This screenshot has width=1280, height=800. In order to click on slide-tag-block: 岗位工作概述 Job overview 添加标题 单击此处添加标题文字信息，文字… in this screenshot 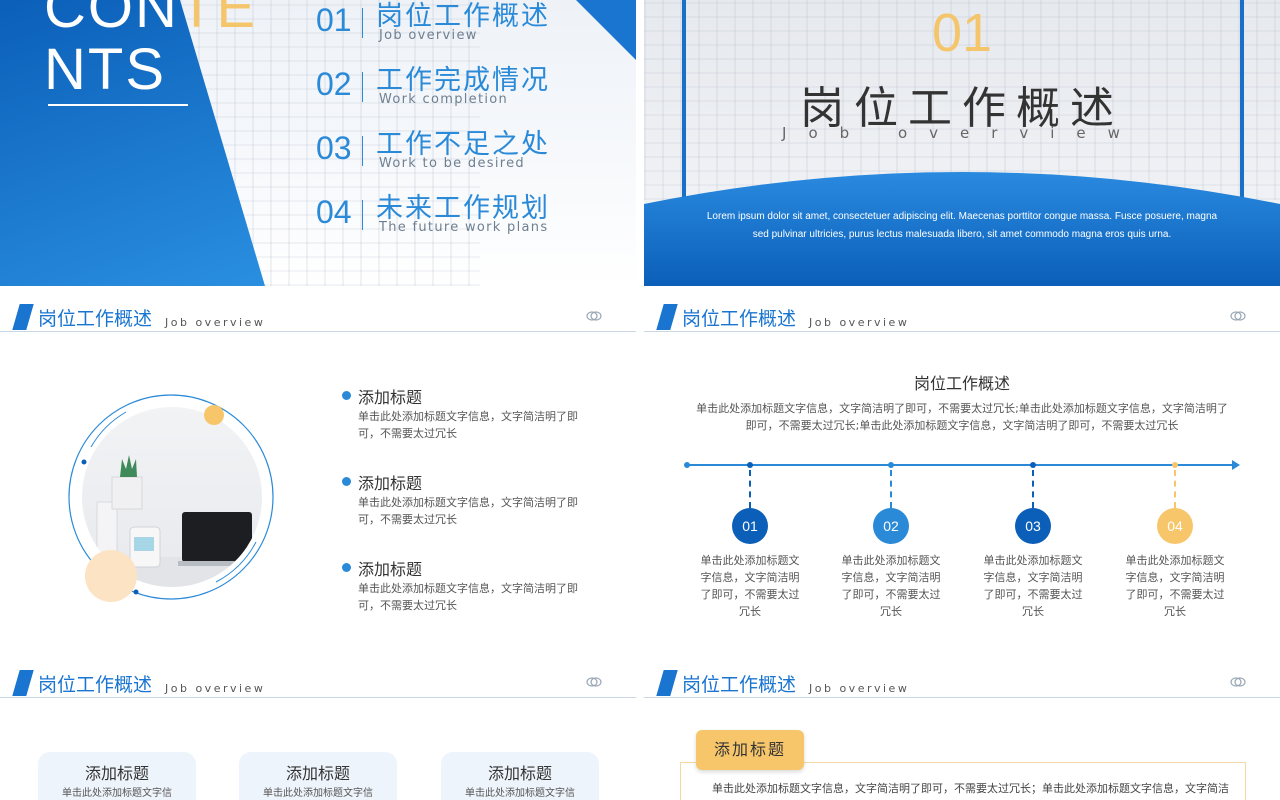, I will do `click(962, 729)`.